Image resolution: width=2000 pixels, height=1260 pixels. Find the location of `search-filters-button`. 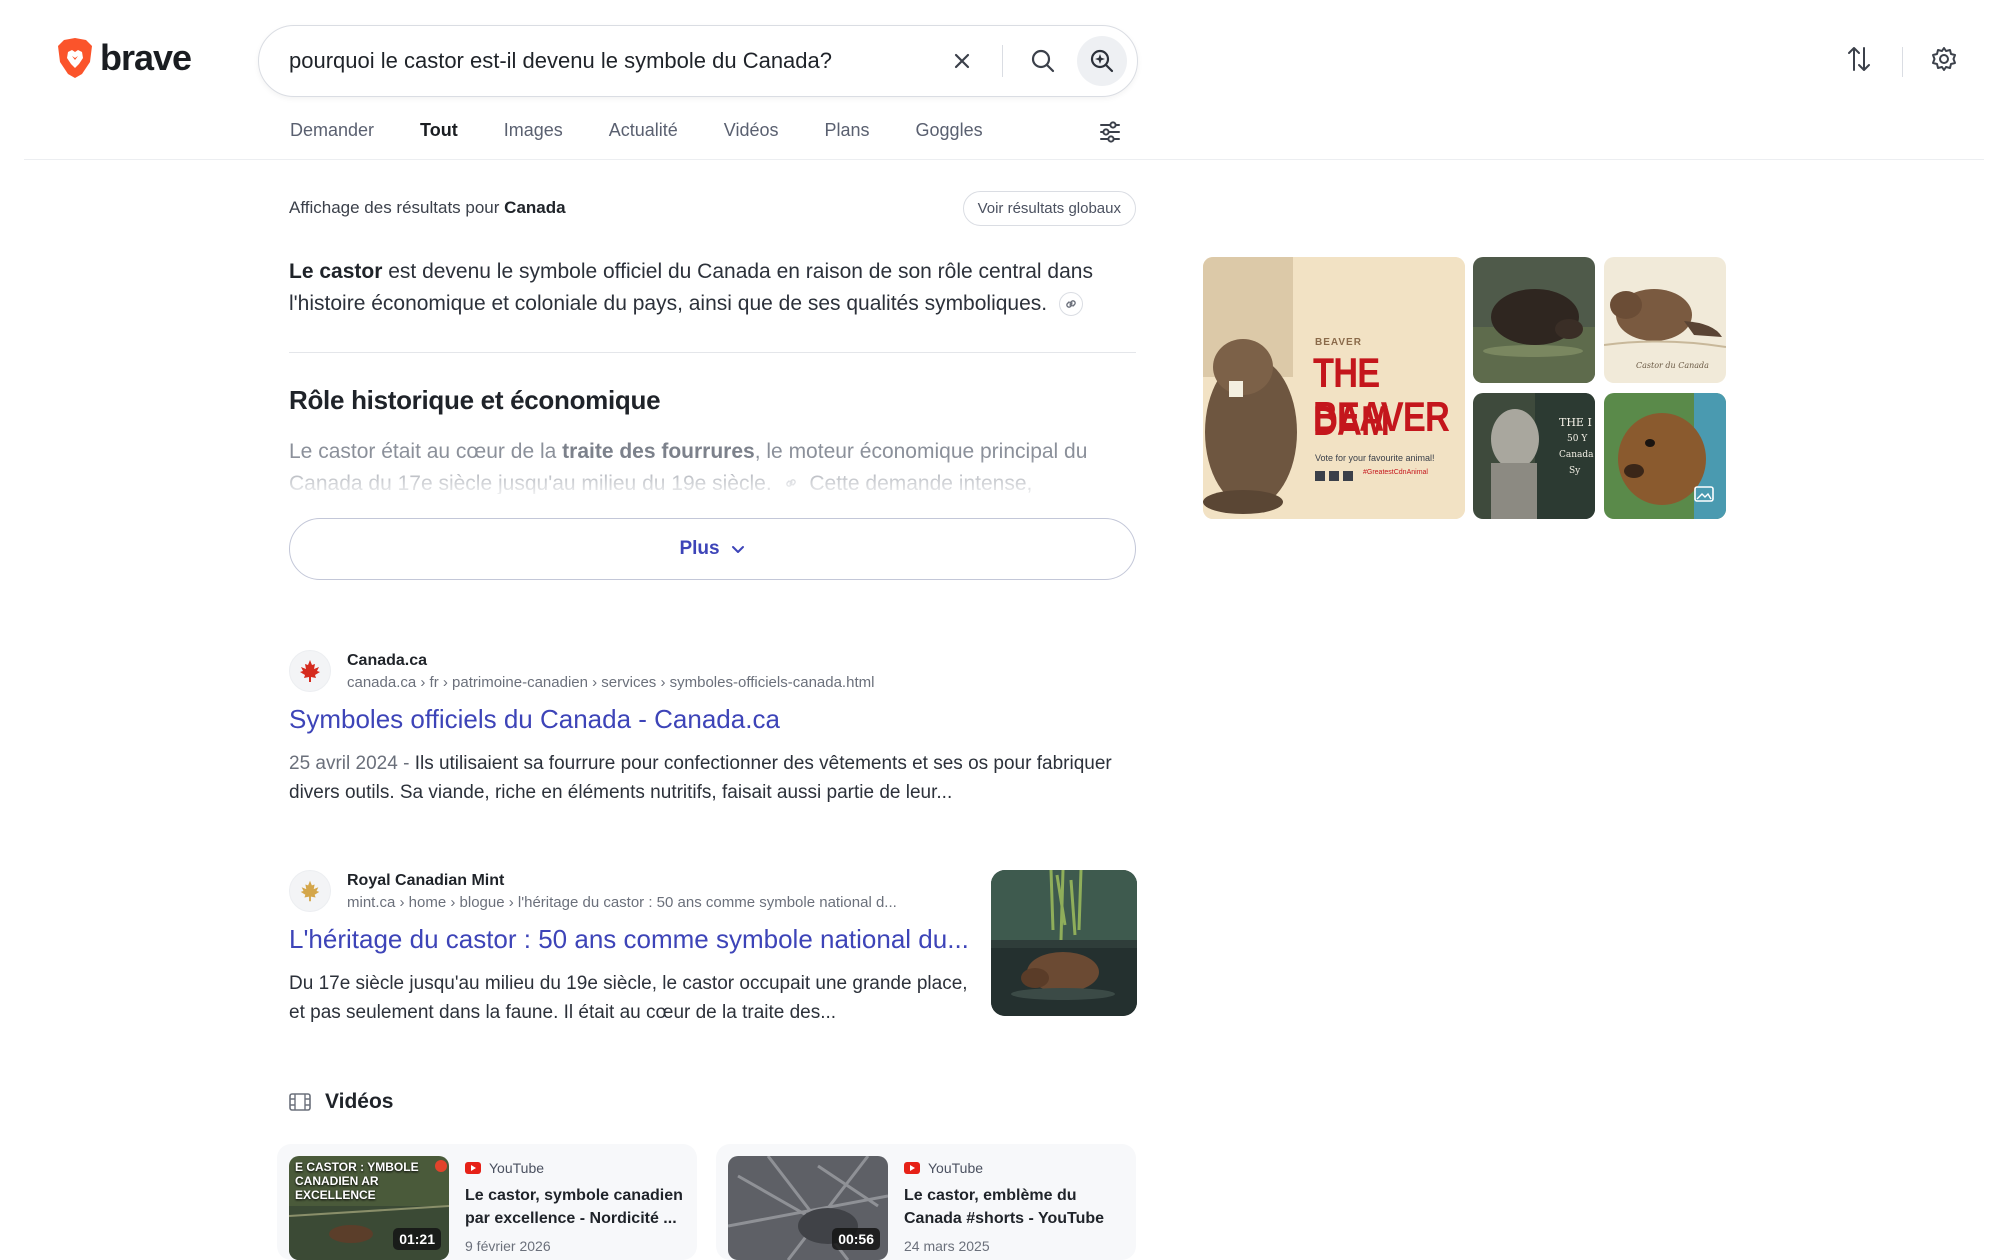

search-filters-button is located at coordinates (1110, 134).